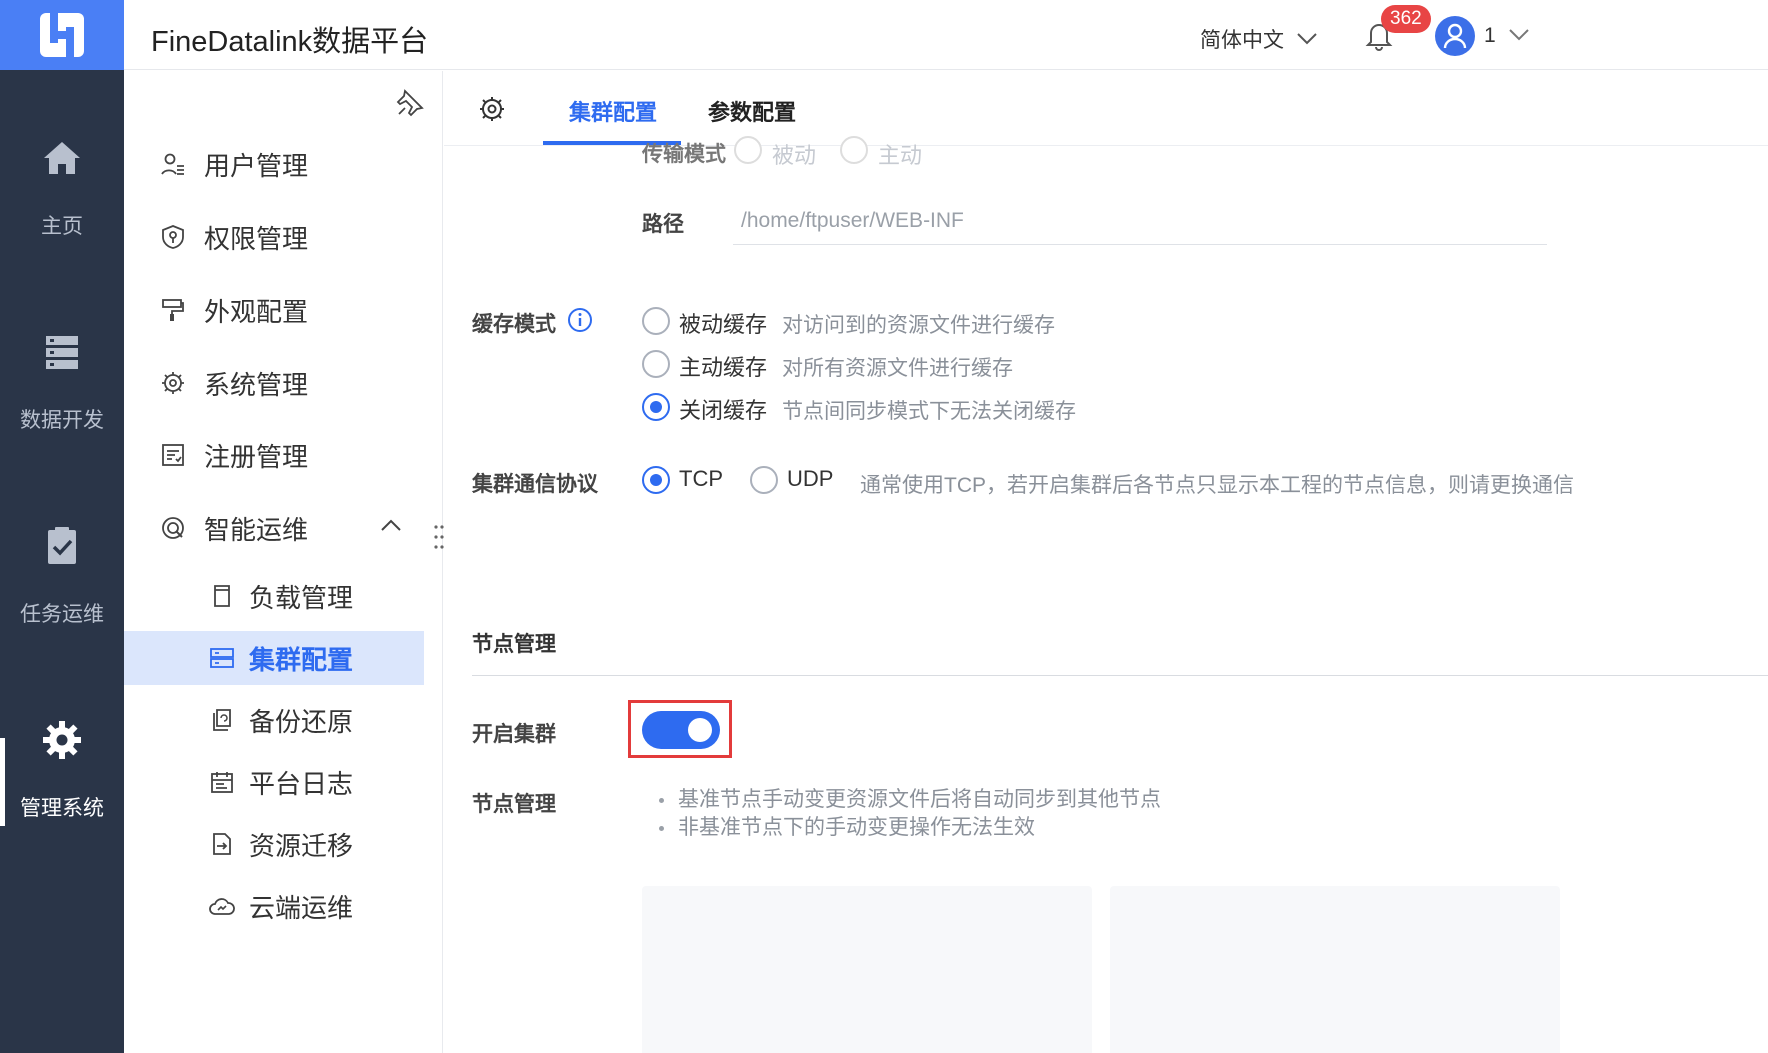 This screenshot has height=1053, width=1768. Describe the element at coordinates (700, 730) in the screenshot. I see `toggle-knob` at that location.